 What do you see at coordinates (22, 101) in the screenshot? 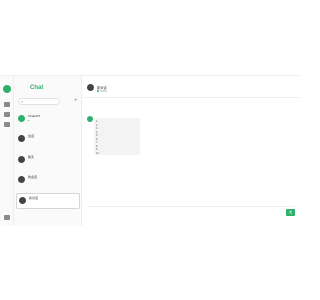
I see `search-icon: ⌕` at bounding box center [22, 101].